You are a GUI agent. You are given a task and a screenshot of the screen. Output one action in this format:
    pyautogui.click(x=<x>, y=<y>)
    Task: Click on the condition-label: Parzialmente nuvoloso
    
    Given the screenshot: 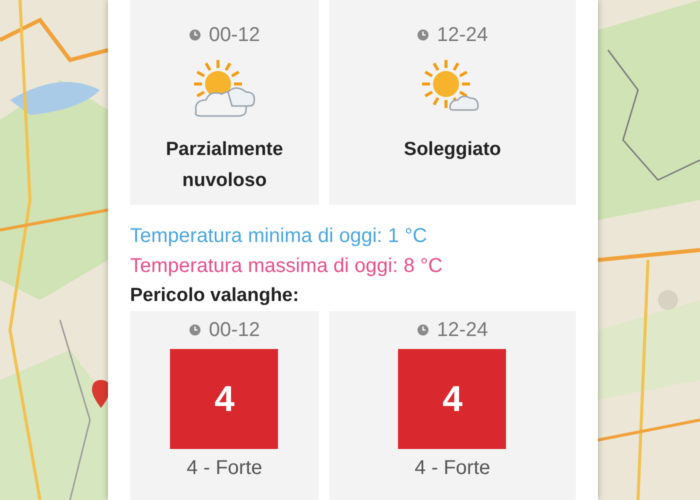 What is the action you would take?
    pyautogui.click(x=224, y=165)
    